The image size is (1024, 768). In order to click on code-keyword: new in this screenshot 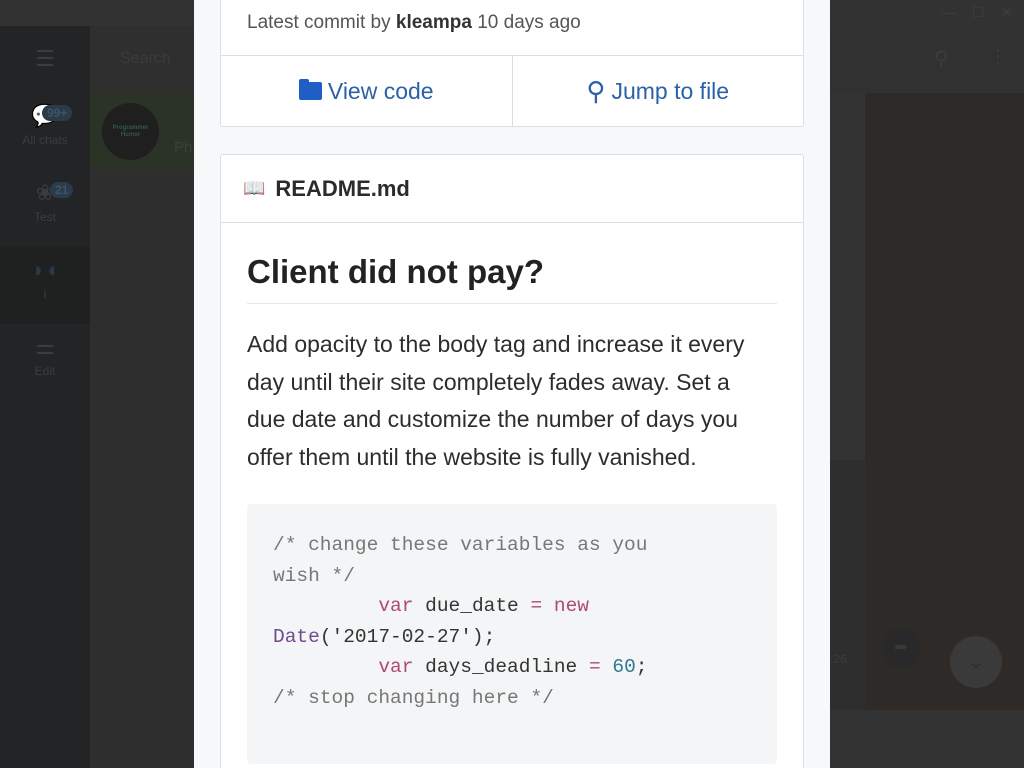, I will do `click(565, 606)`.